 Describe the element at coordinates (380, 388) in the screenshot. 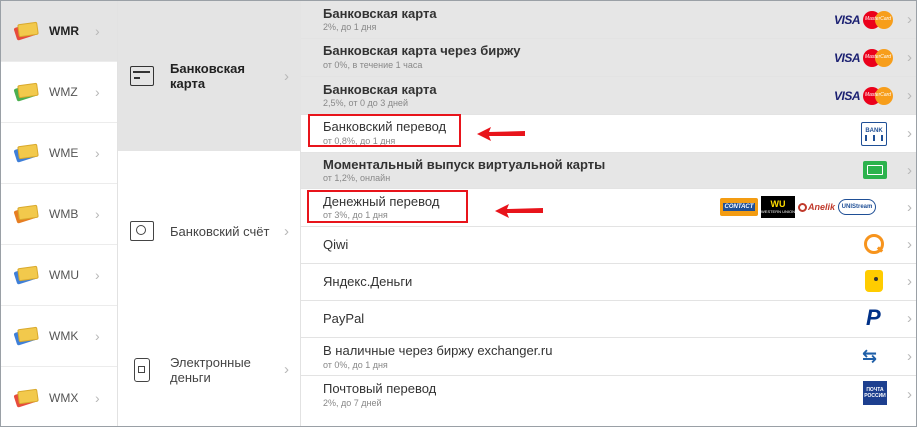

I see `option-title: Почтовый перевод` at that location.